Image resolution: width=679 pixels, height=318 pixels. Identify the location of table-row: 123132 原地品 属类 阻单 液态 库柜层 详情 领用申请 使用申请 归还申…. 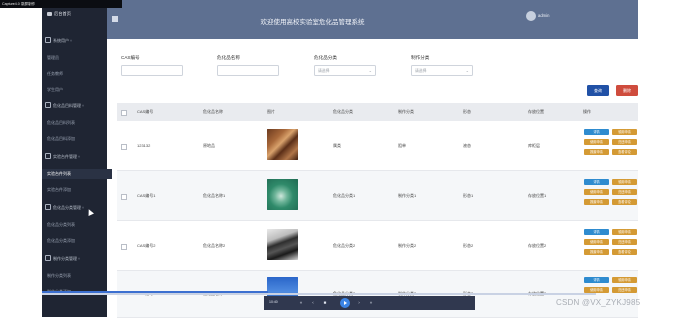
(377, 146).